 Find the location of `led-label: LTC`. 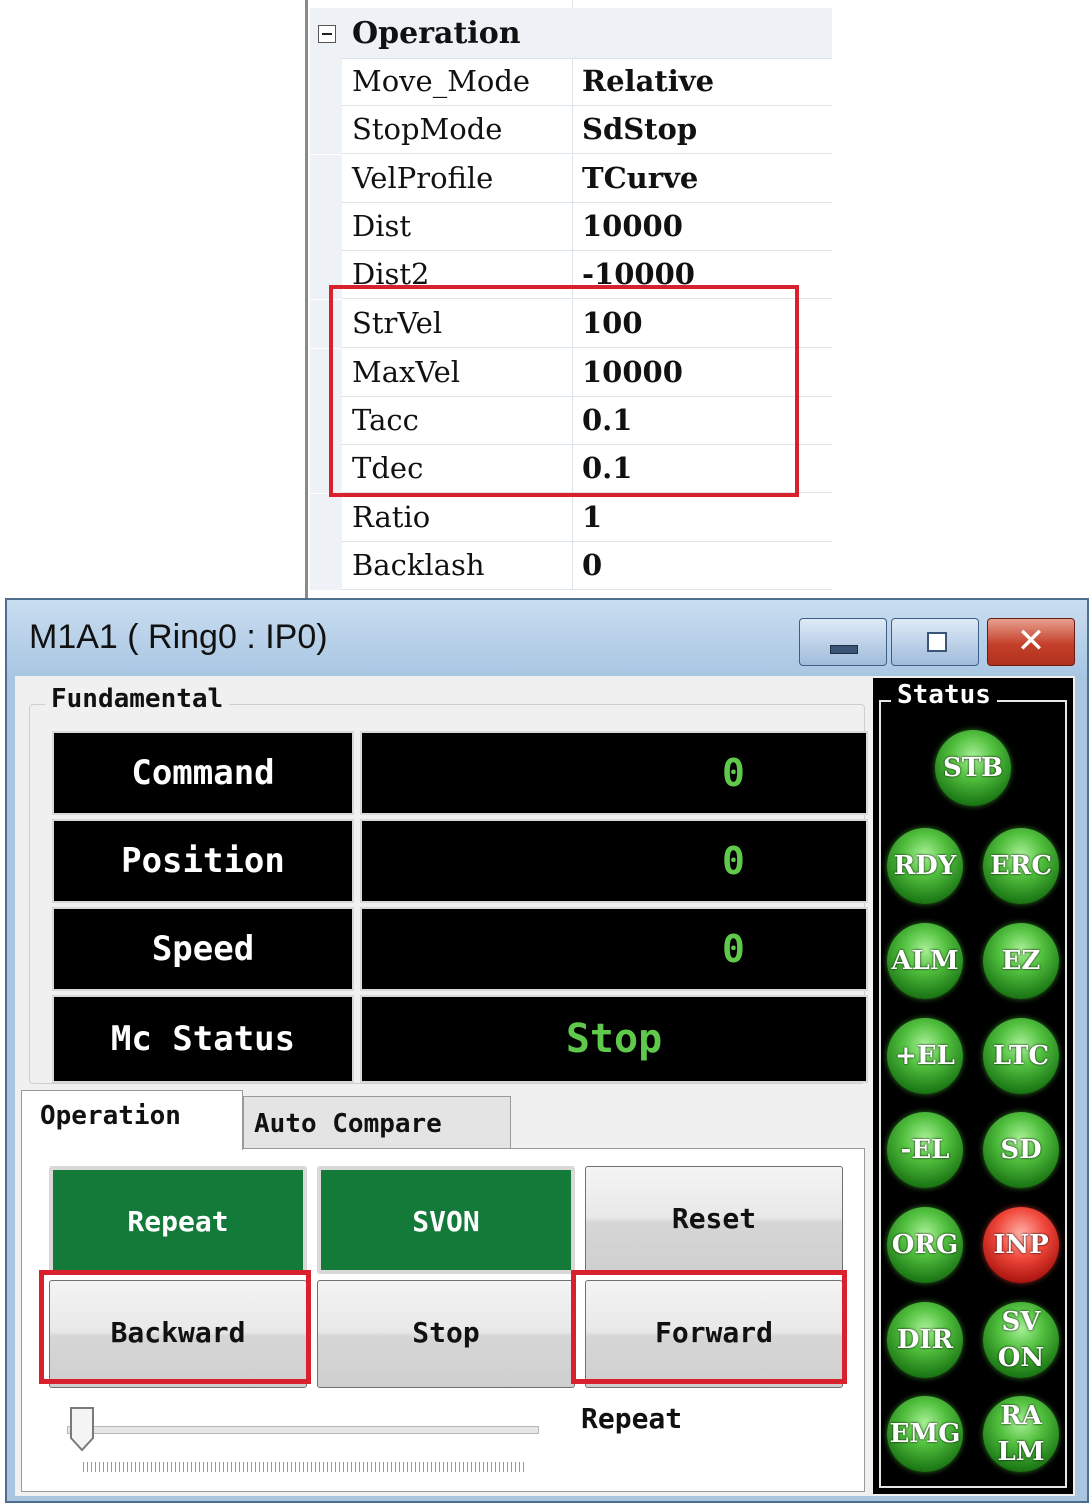

led-label: LTC is located at coordinates (1021, 1056).